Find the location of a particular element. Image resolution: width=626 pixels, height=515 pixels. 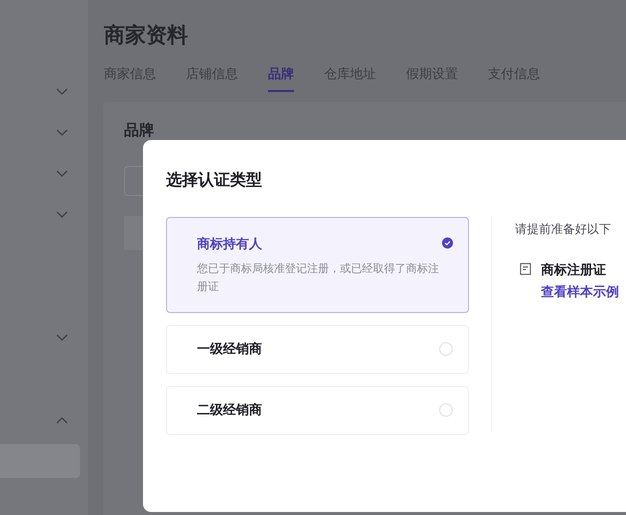

option-description: 您已于商标局核准登记注册，或已经取得了商标注册证 is located at coordinates (318, 278).